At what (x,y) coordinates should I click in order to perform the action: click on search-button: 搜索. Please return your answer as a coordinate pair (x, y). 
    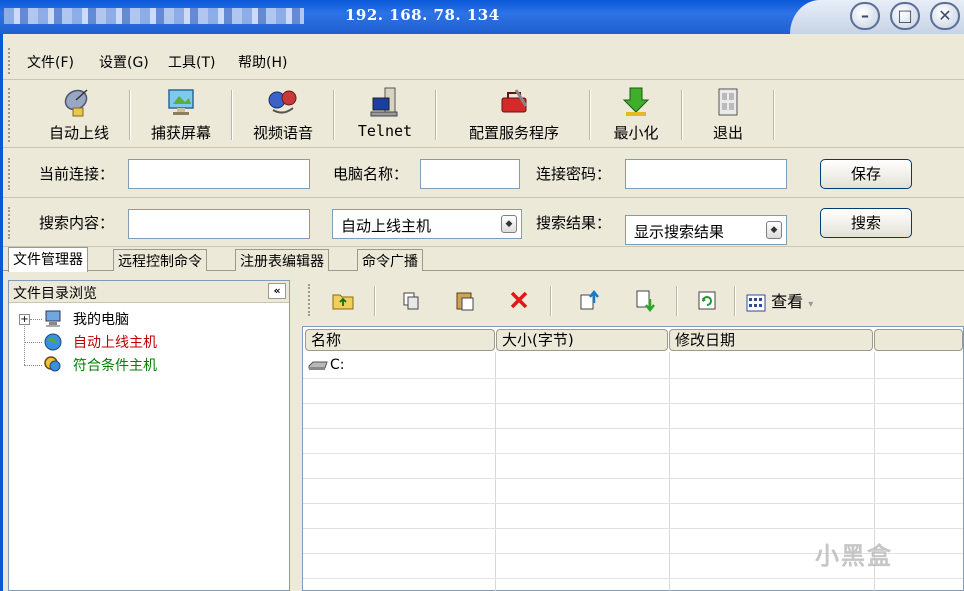
    Looking at the image, I should click on (866, 223).